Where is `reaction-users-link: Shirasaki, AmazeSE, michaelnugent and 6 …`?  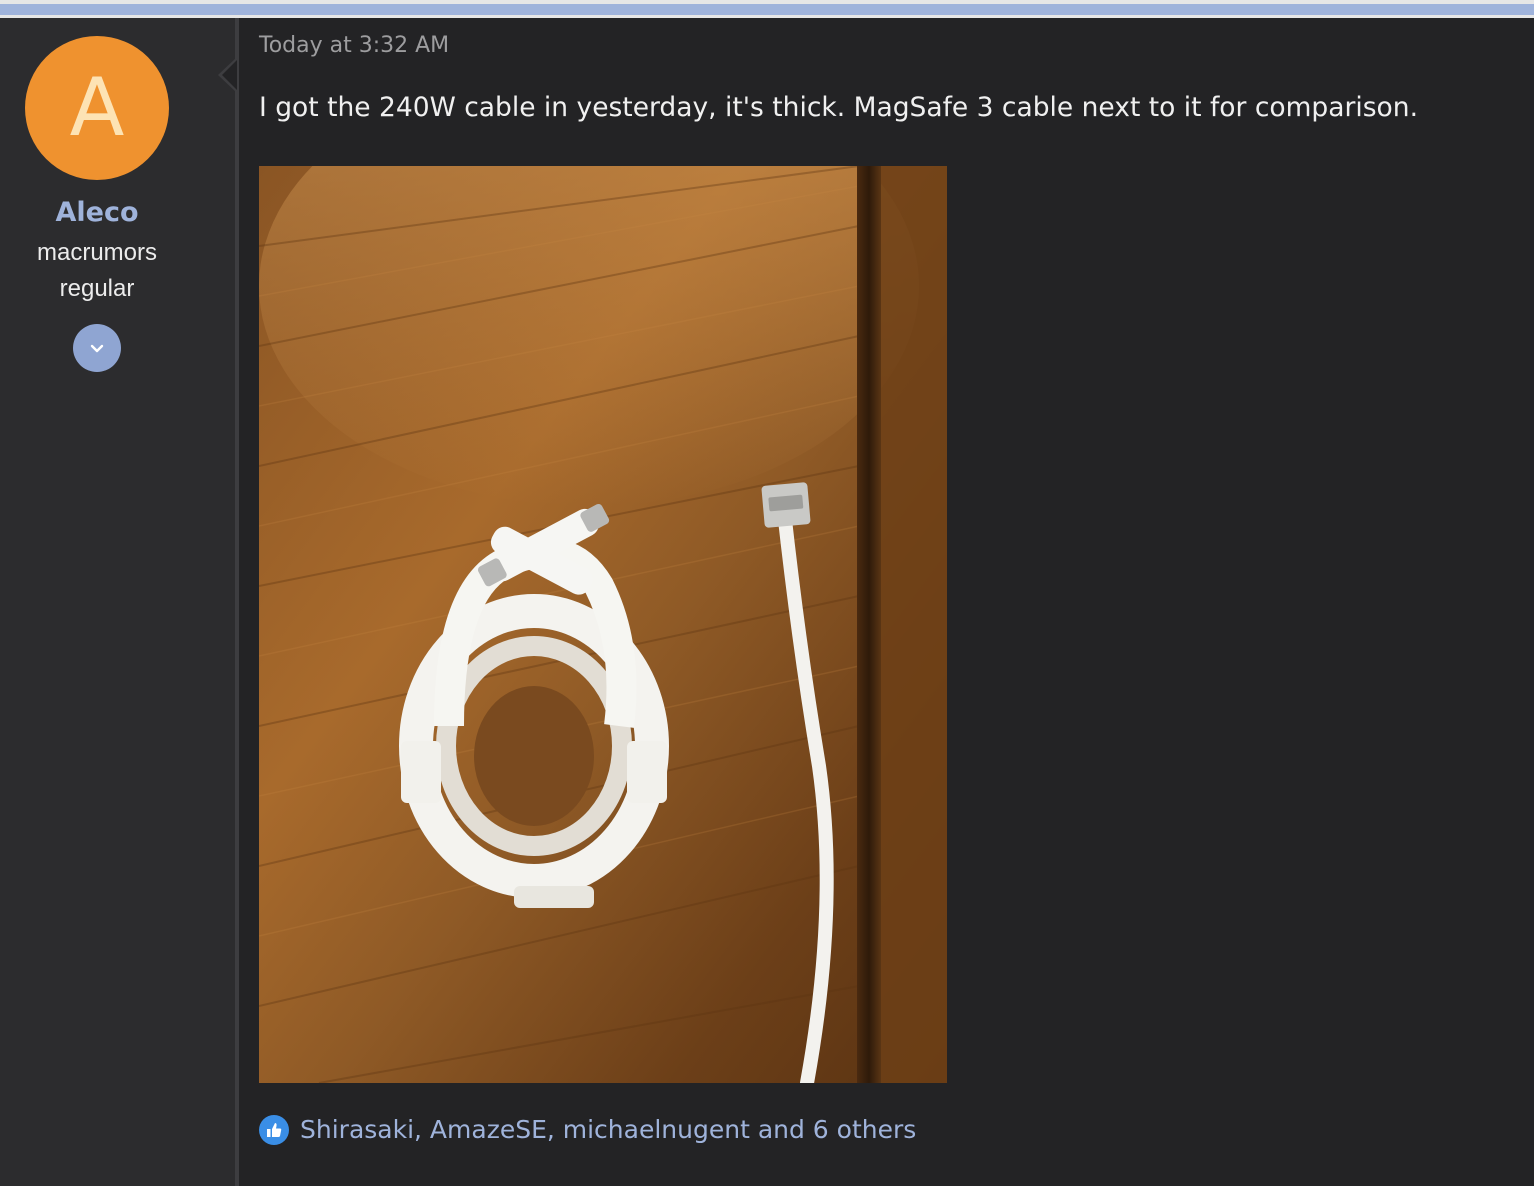 reaction-users-link: Shirasaki, AmazeSE, michaelnugent and 6 … is located at coordinates (608, 1129).